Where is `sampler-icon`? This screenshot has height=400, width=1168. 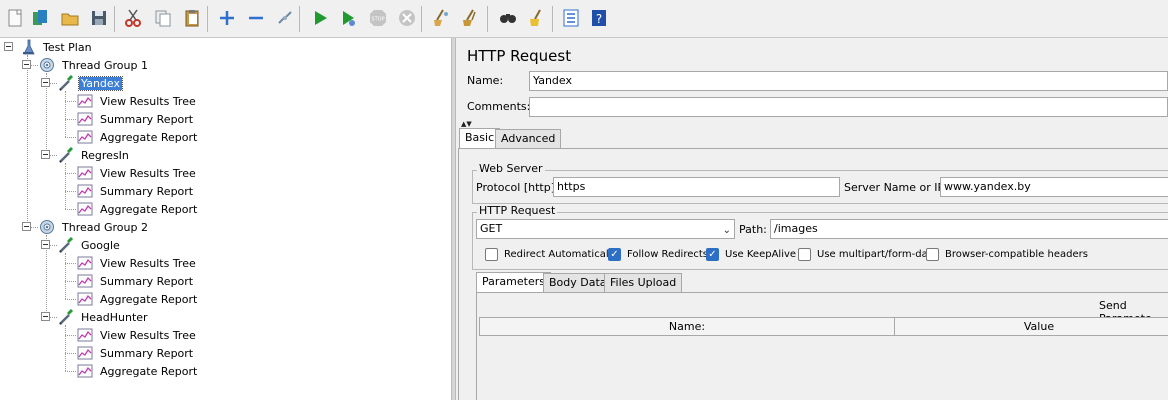 sampler-icon is located at coordinates (66, 245).